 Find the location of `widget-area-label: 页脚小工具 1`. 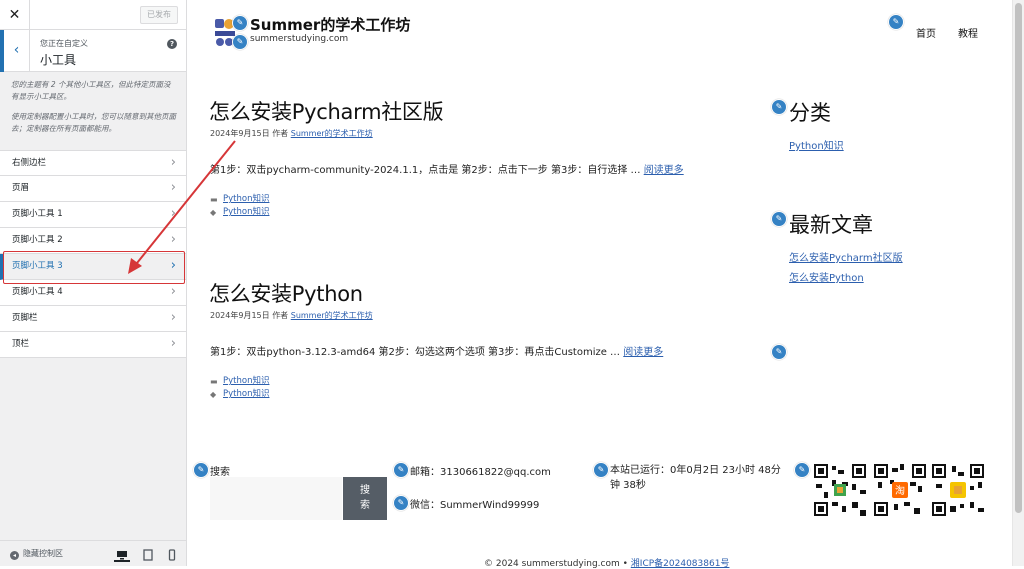

widget-area-label: 页脚小工具 1 is located at coordinates (37, 214).